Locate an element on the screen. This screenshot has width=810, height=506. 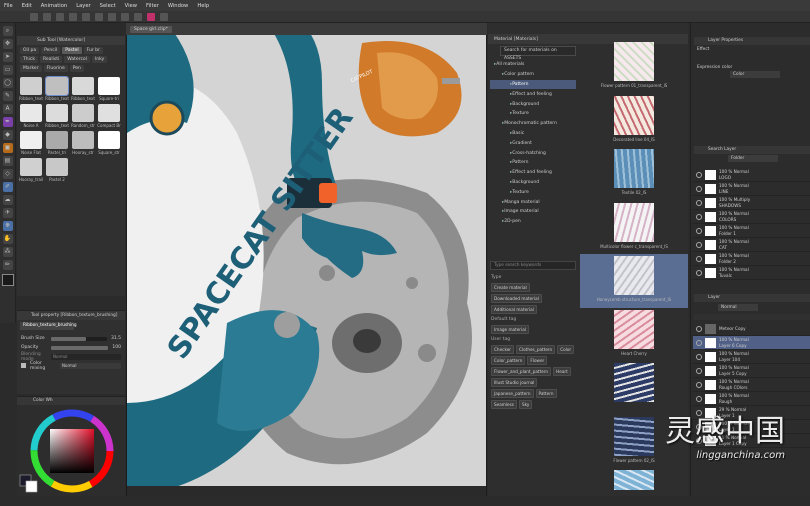
tree-item: ▸ Pattern is located at coordinates (533, 84).